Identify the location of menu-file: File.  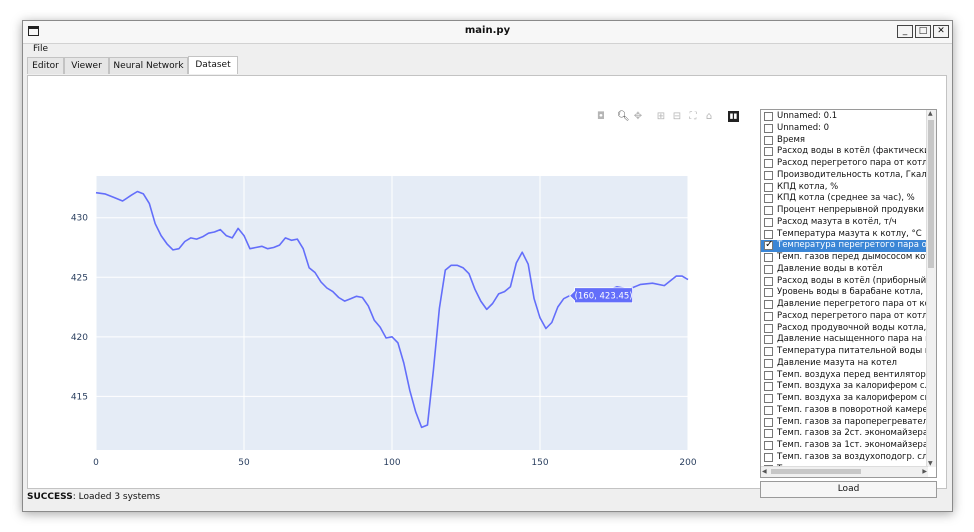
(40, 49).